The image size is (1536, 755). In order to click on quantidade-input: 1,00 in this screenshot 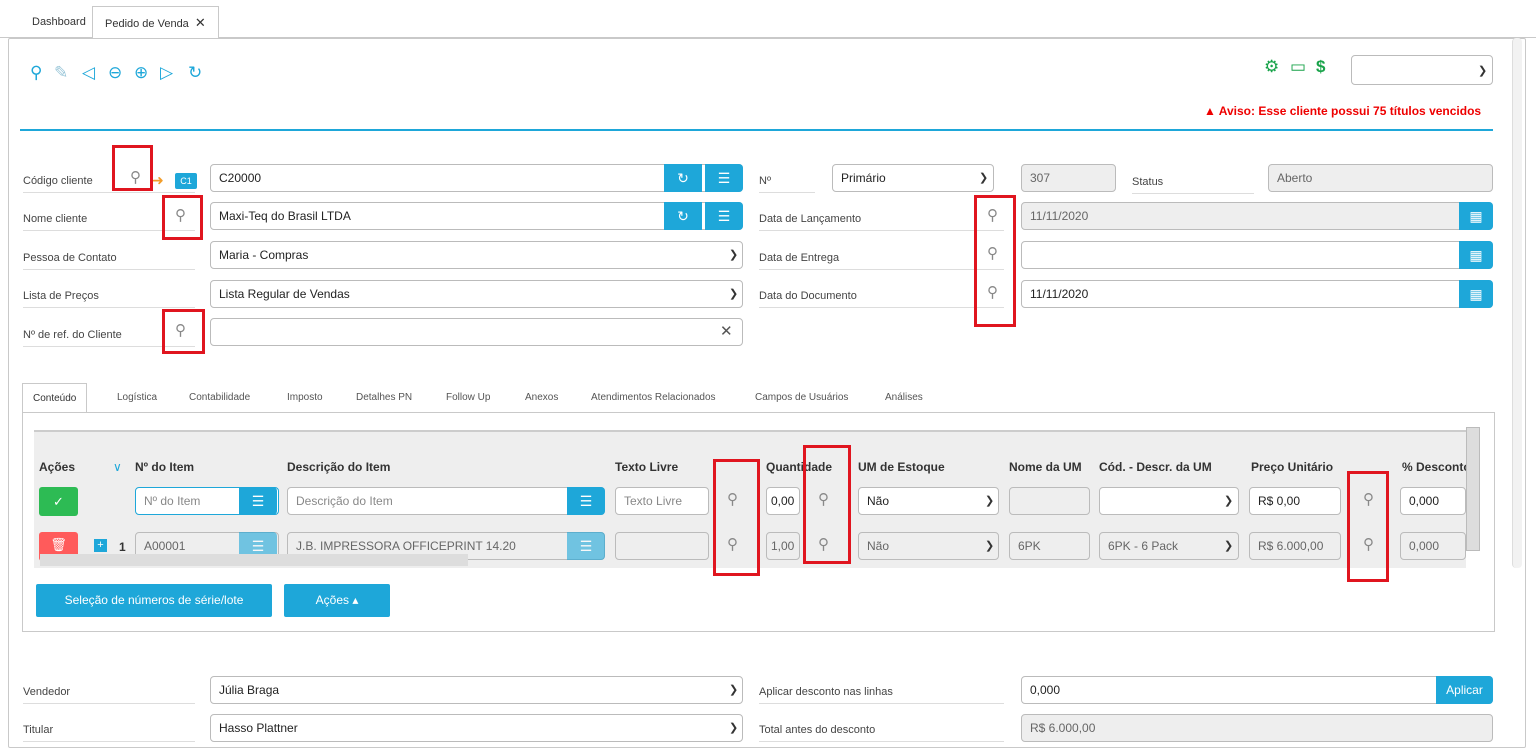, I will do `click(783, 546)`.